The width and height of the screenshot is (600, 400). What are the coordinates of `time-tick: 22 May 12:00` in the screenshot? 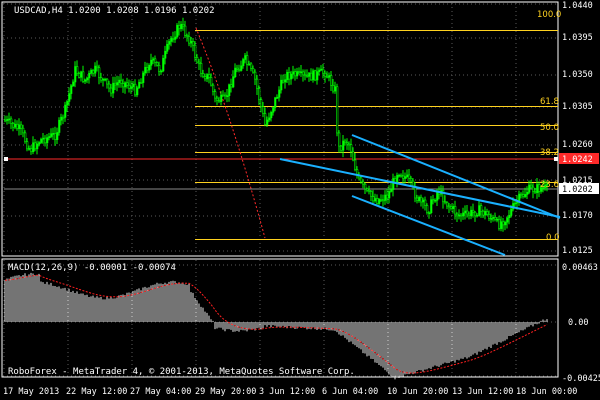 It's located at (96, 392).